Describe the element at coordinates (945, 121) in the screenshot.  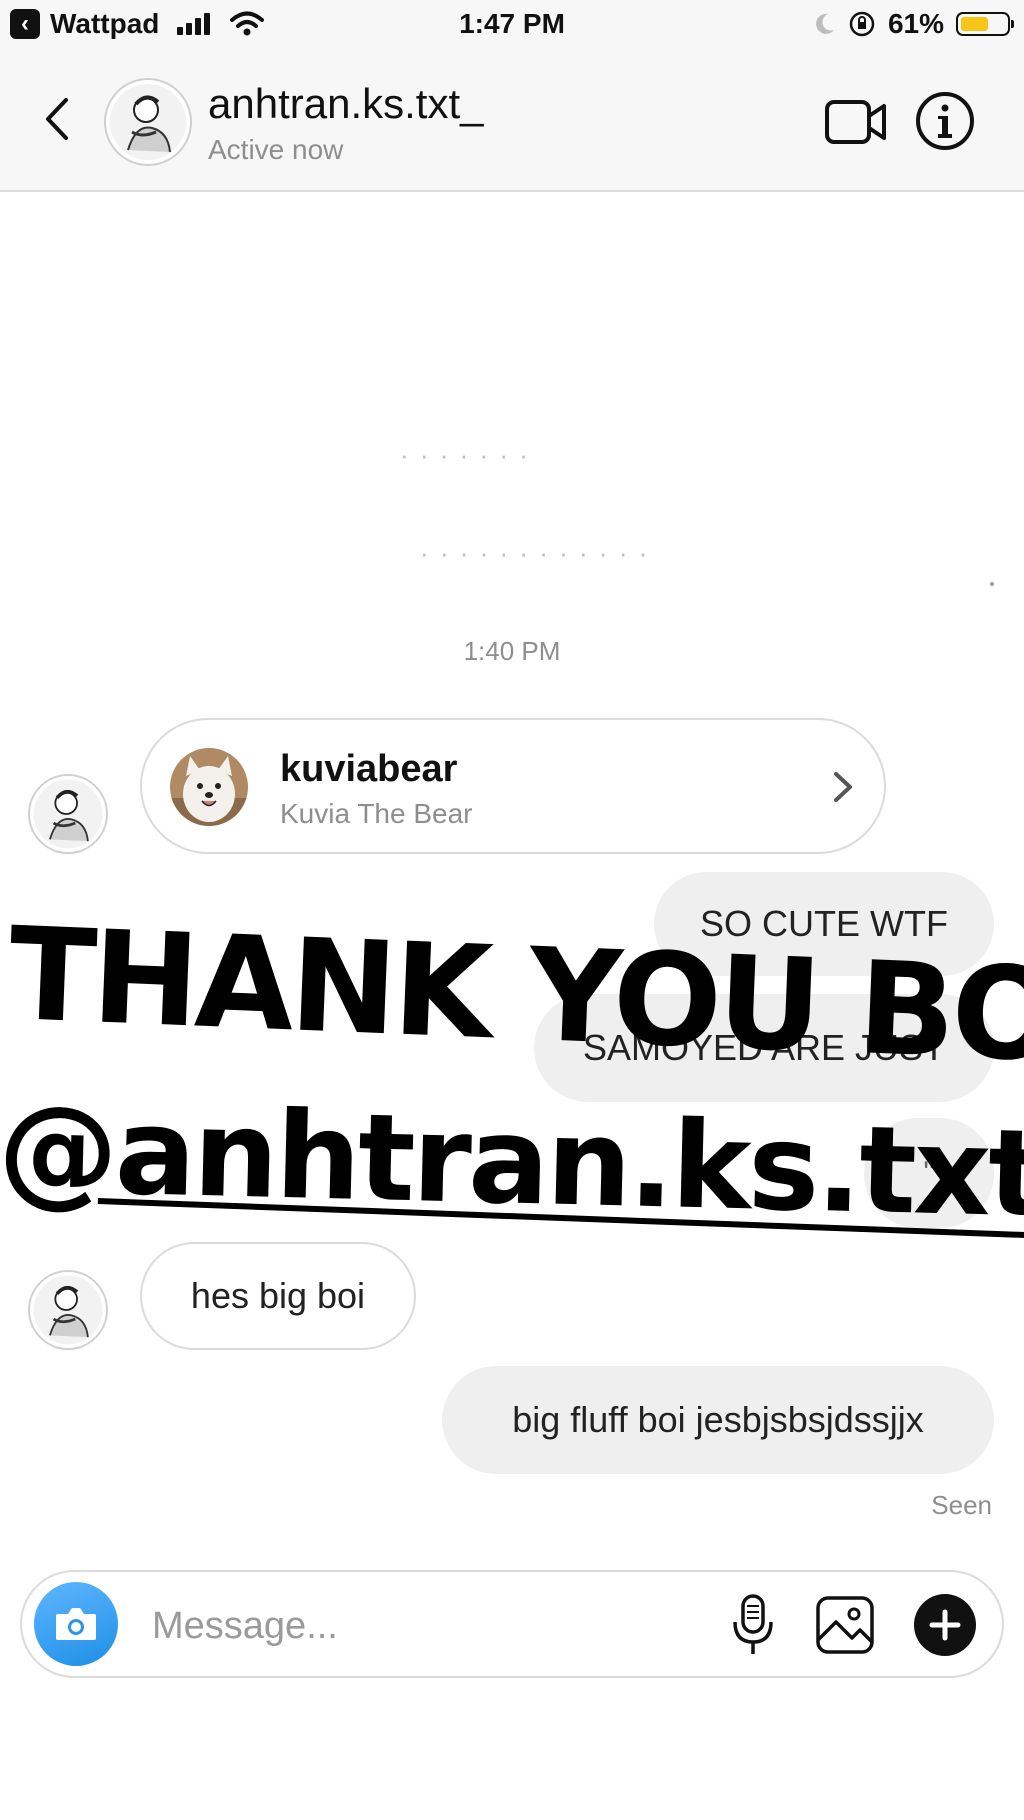
I see `info-icon` at that location.